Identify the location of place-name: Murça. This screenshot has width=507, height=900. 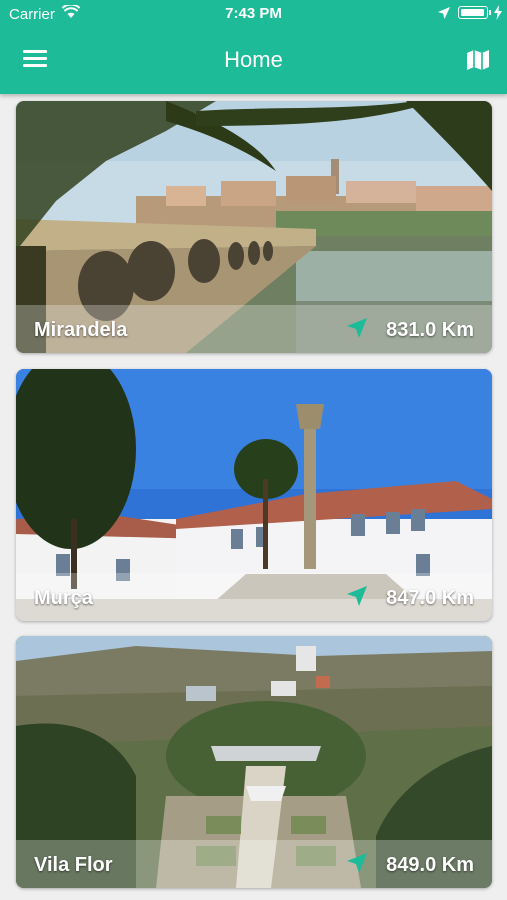
(63, 598).